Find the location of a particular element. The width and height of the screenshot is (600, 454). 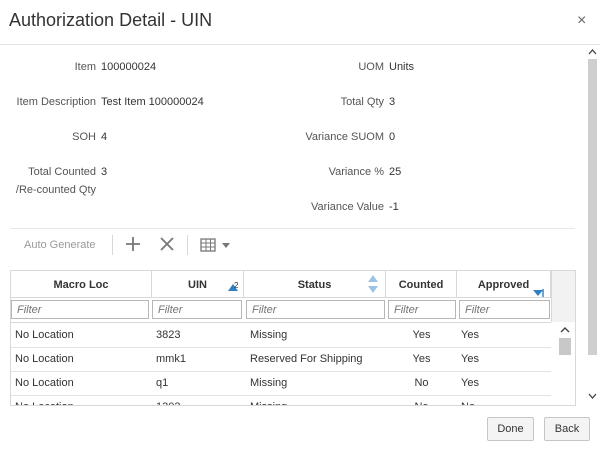

auto-generate-button: Auto Generate is located at coordinates (60, 245).